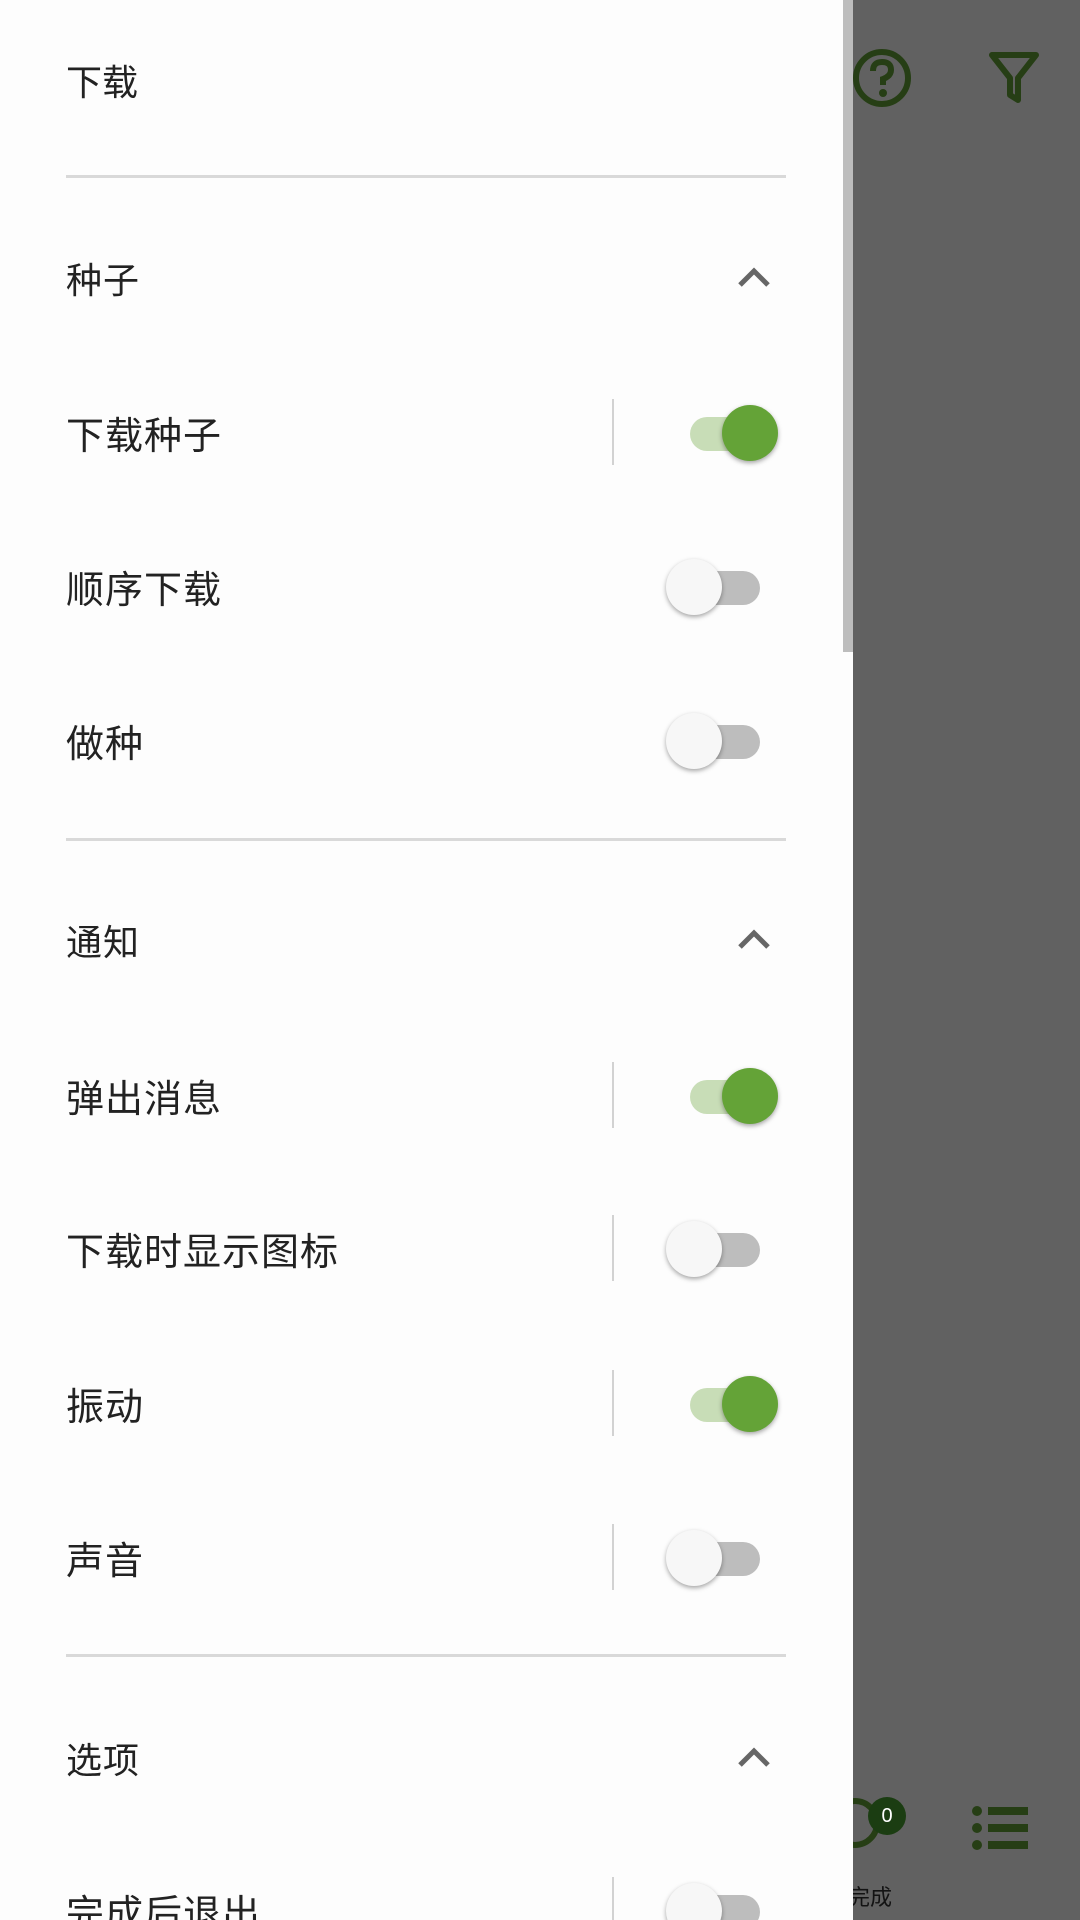 This screenshot has width=1080, height=1920. Describe the element at coordinates (144, 1098) in the screenshot. I see `setting-label: 弹出消息` at that location.